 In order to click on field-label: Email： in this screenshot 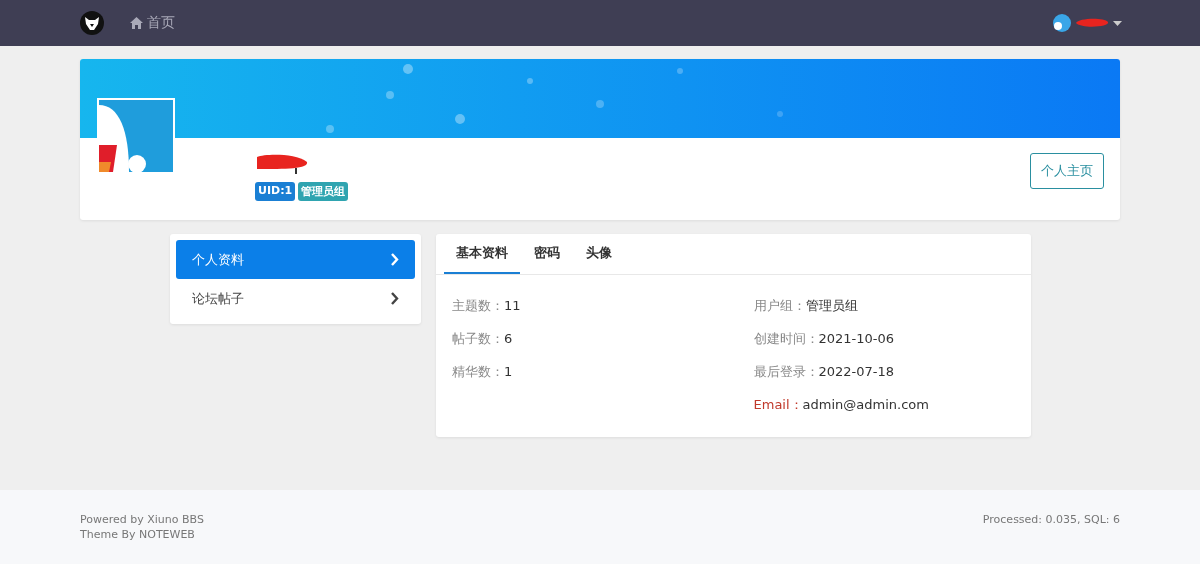, I will do `click(778, 404)`.